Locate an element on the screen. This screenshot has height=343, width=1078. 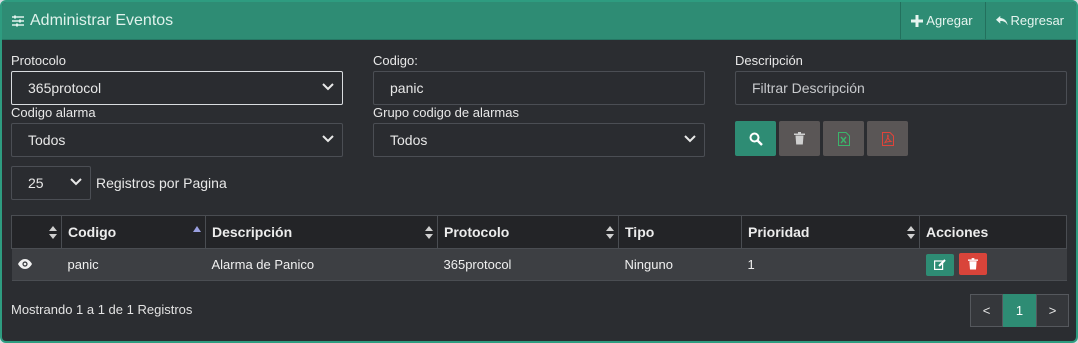
codigo-group: Codigo: panic is located at coordinates (539, 79).